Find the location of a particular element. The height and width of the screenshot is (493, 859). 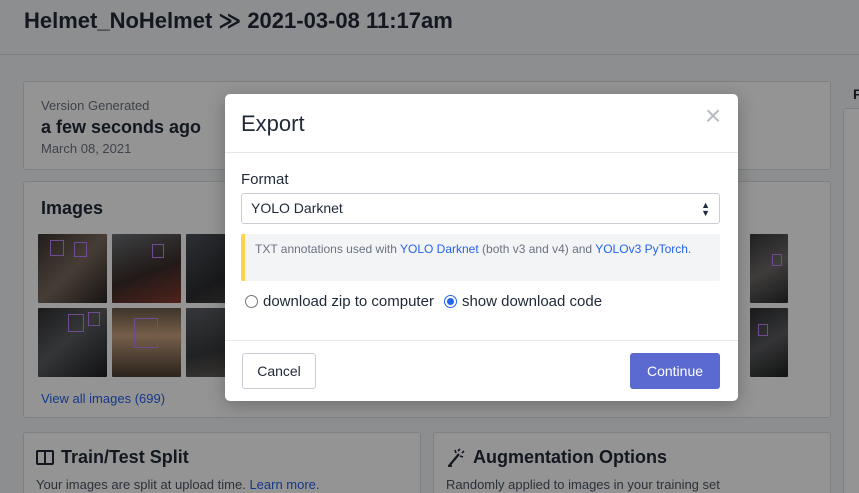

show-code-option: show download code is located at coordinates (523, 301).